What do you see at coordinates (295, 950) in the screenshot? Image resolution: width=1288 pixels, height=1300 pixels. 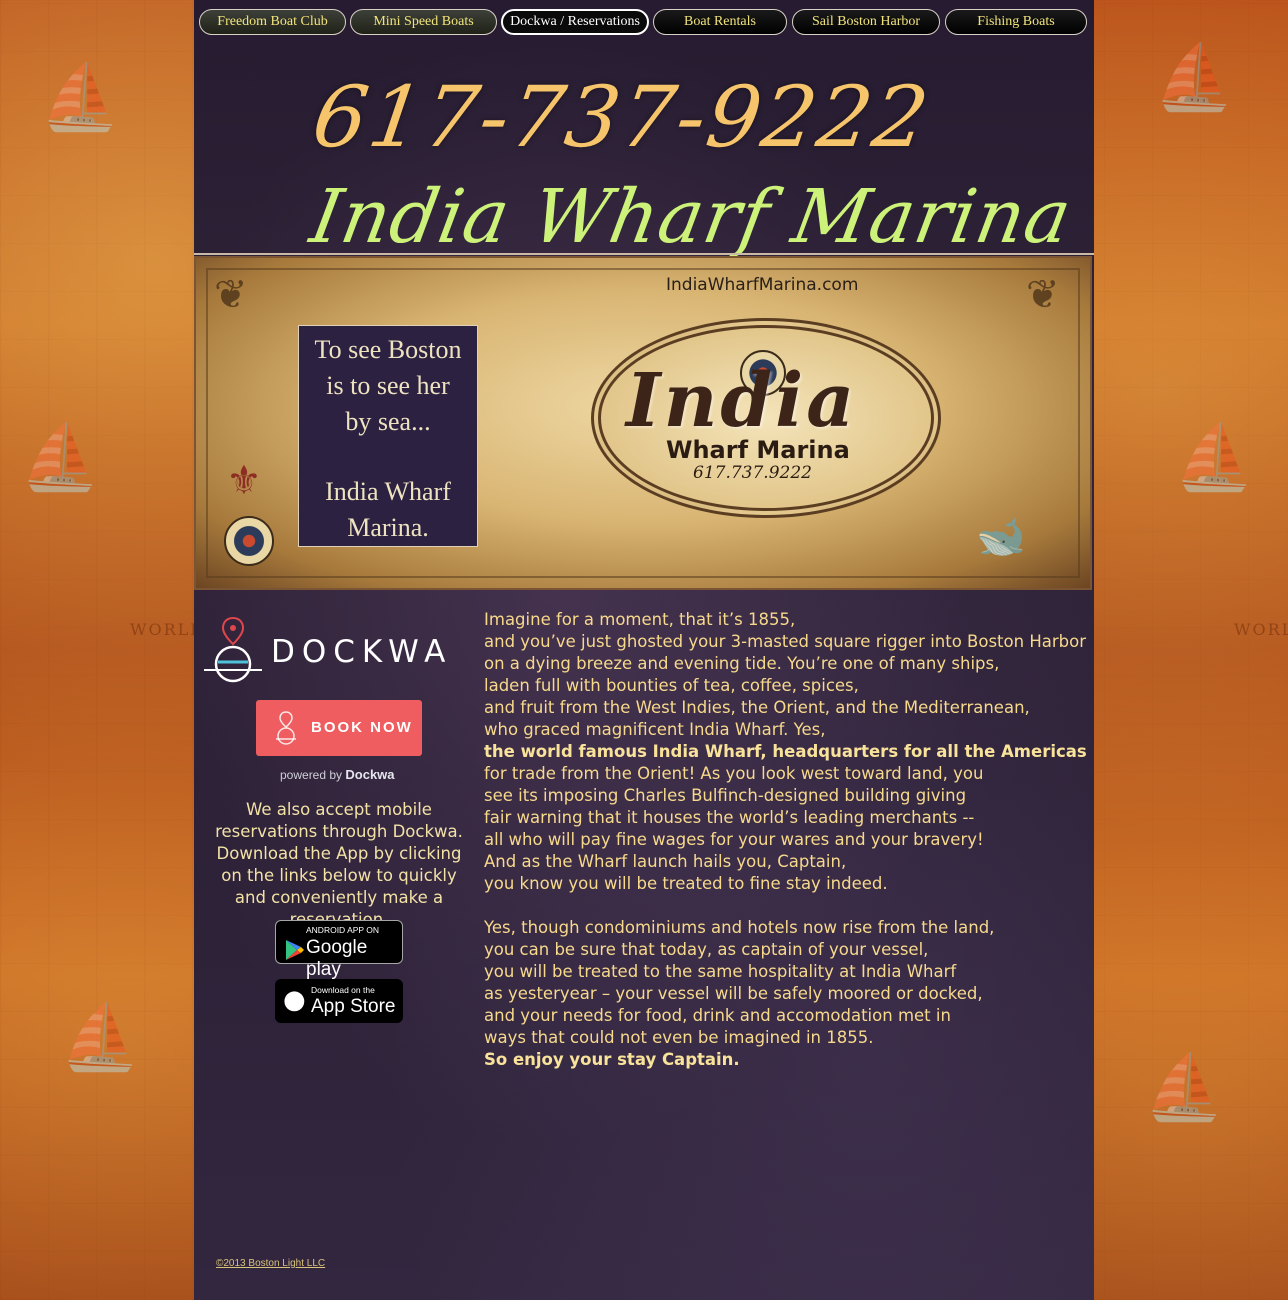 I see `google-play-icon` at bounding box center [295, 950].